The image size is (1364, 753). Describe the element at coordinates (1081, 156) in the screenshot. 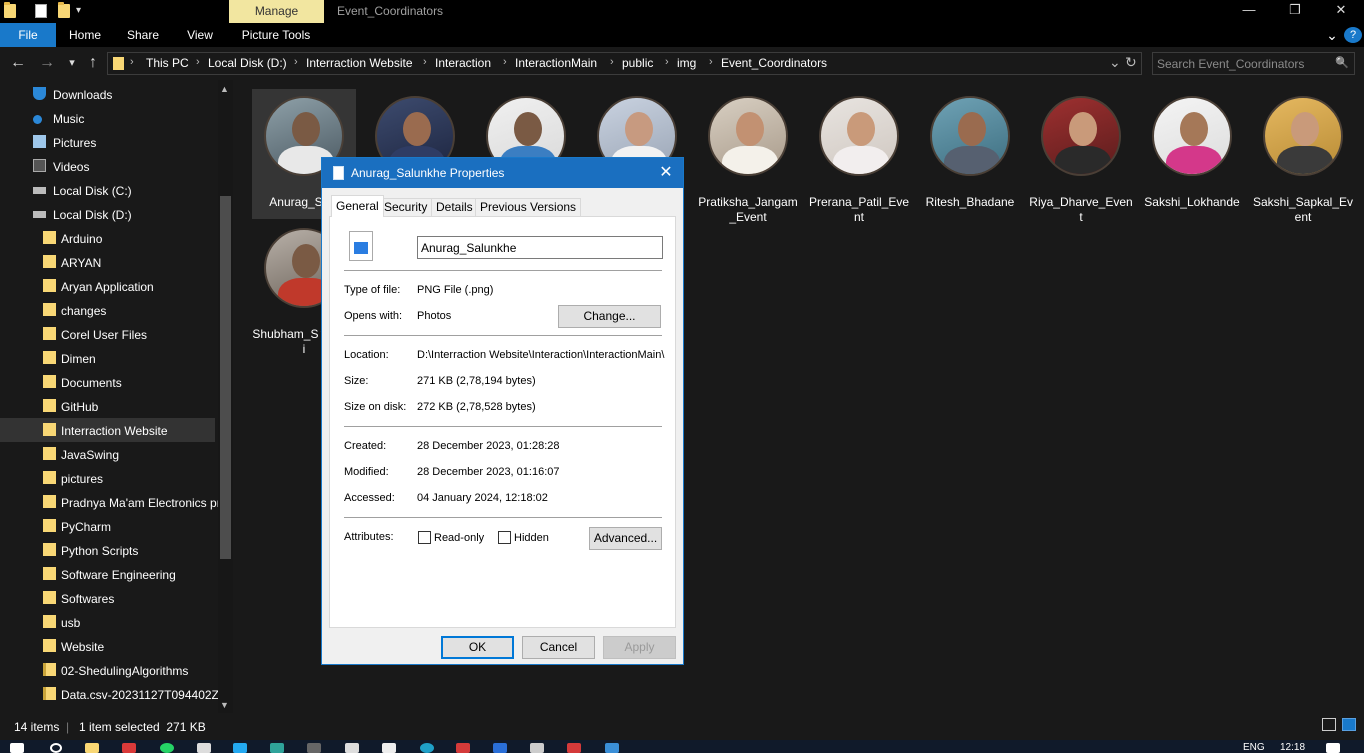

I see `file-tile: Riya_Dharve_Event` at that location.